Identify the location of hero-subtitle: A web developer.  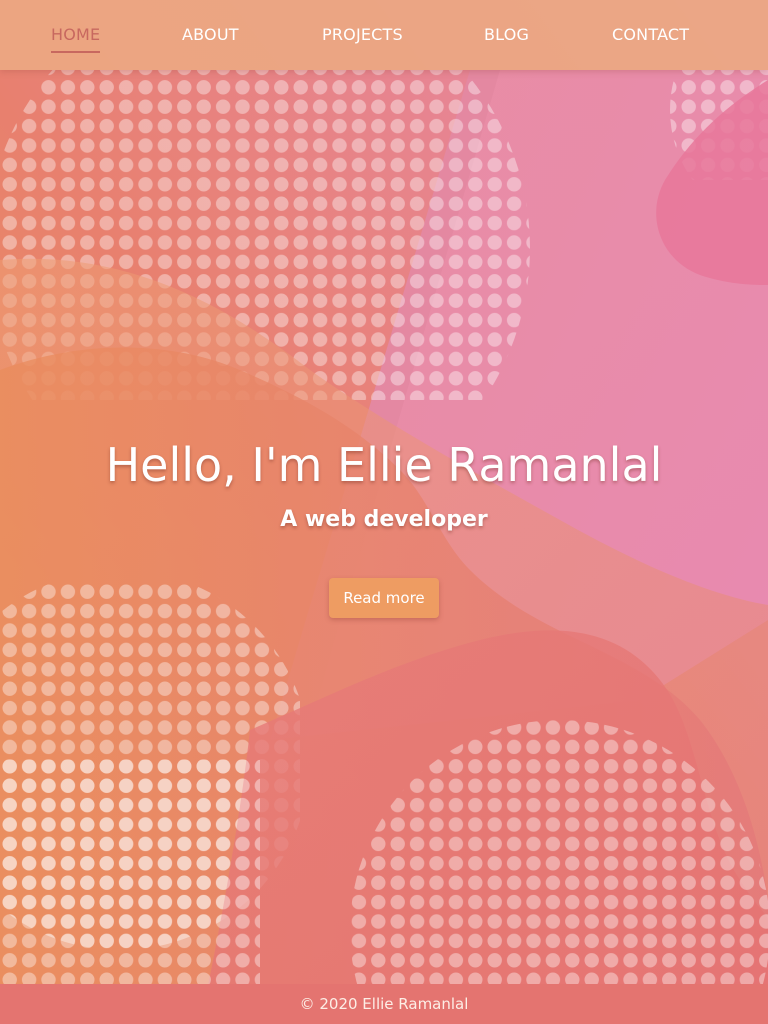
(384, 520).